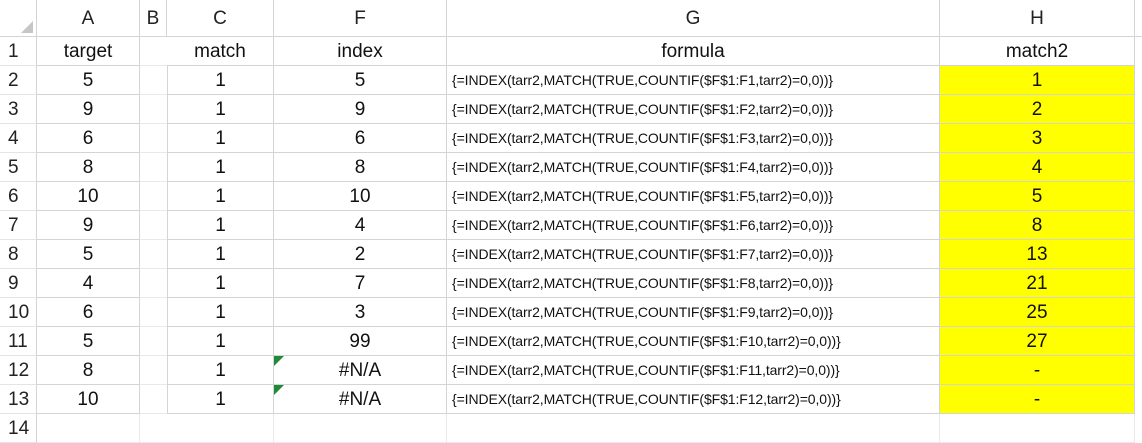  I want to click on row-header: 4, so click(18, 138).